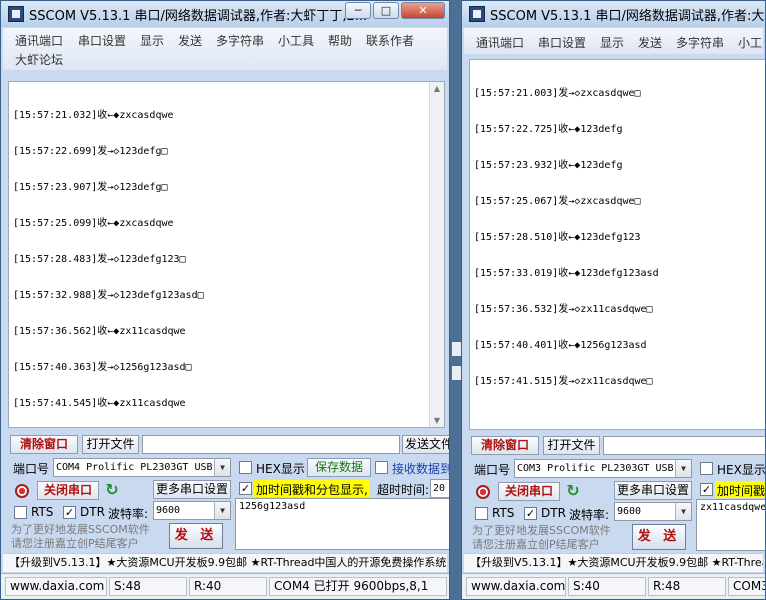  What do you see at coordinates (563, 381) in the screenshot?
I see `log-line: [15:57:41.515]发→◇zx11casdqwe□` at bounding box center [563, 381].